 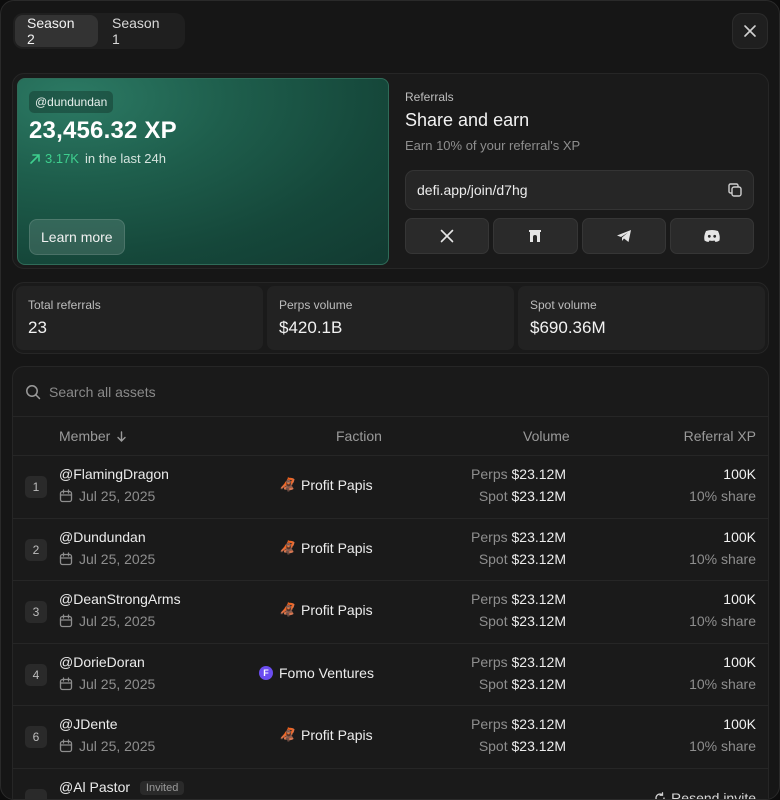 I want to click on invited-badge: Invited, so click(x=162, y=787).